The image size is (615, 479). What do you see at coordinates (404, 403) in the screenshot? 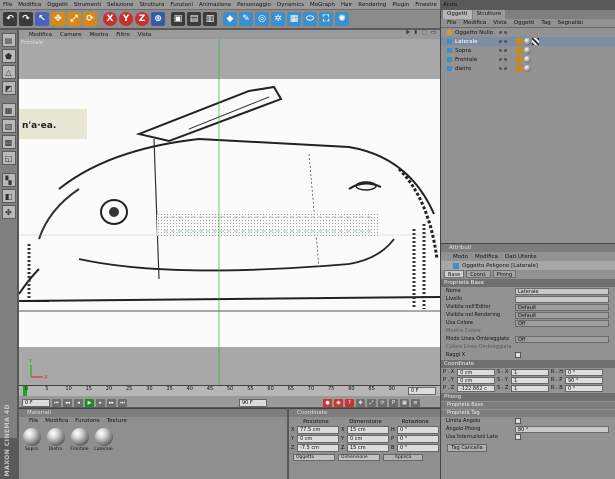
I see `key-pla-icon: ▦` at bounding box center [404, 403].